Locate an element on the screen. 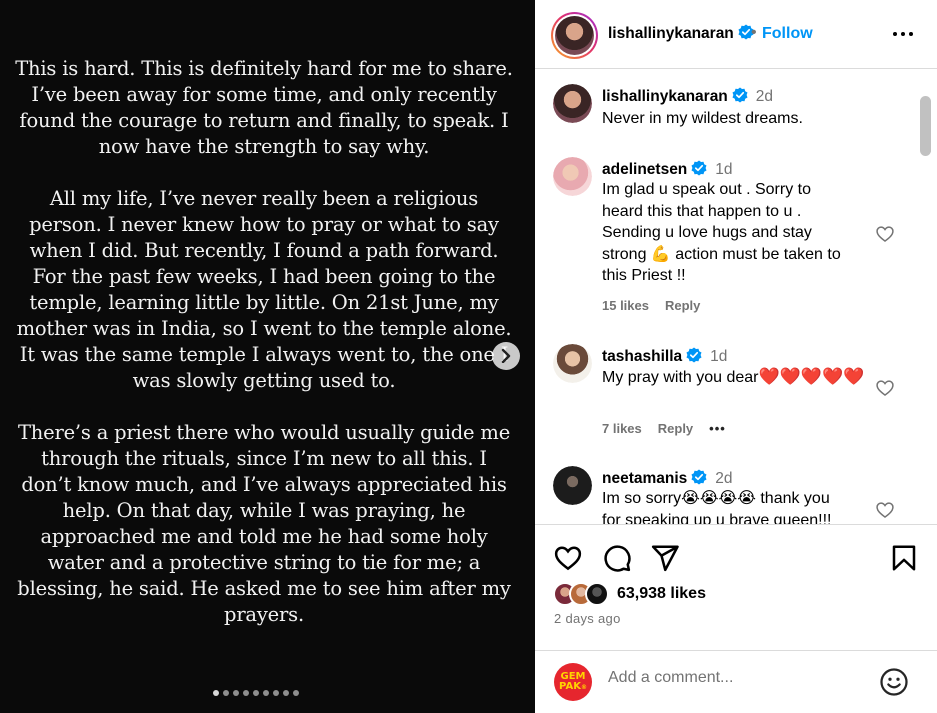 Image resolution: width=937 pixels, height=713 pixels. heart-emojis: ❤️❤️❤️❤️❤️ is located at coordinates (811, 376).